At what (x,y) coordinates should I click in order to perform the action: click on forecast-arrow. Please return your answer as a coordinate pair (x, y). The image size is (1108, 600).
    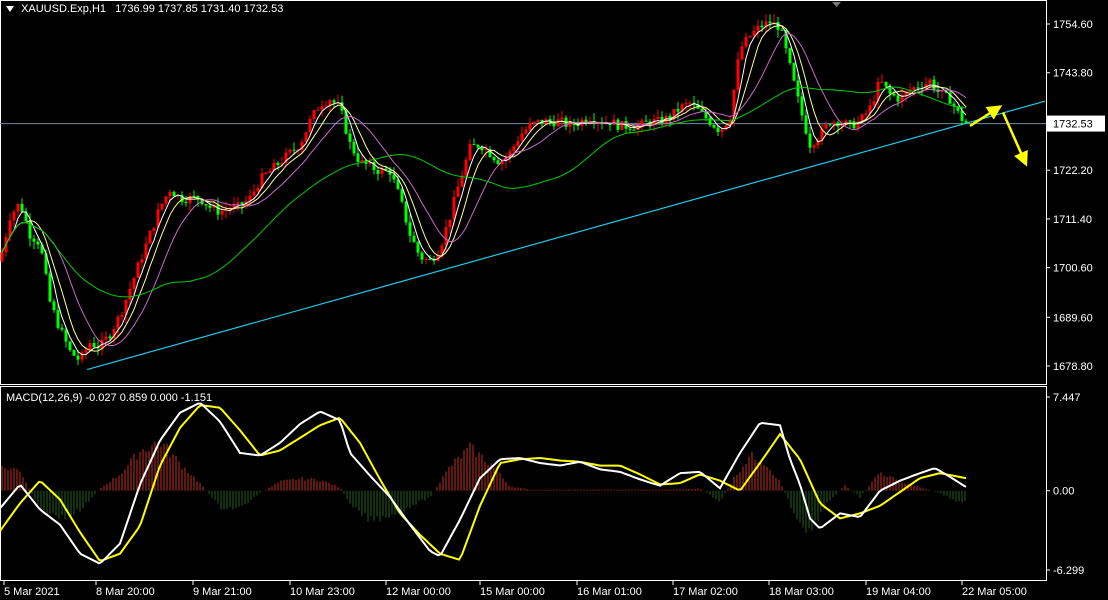
    Looking at the image, I should click on (1014, 139).